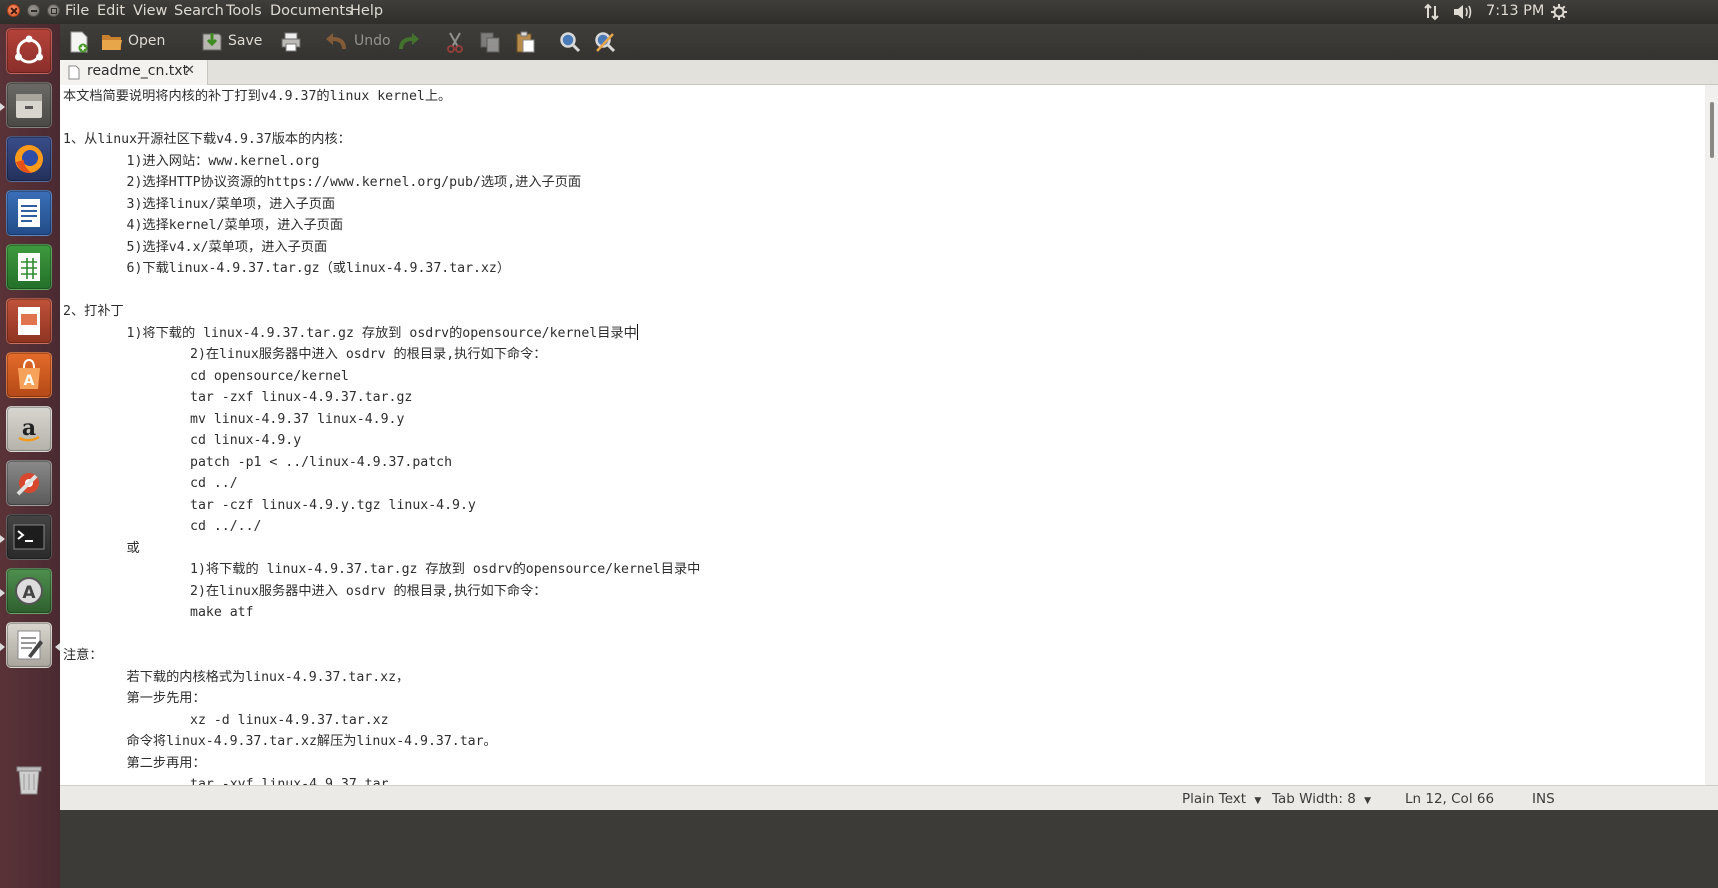 The height and width of the screenshot is (888, 1718). I want to click on cursor-position: Ln 12, Col 66, so click(1450, 799).